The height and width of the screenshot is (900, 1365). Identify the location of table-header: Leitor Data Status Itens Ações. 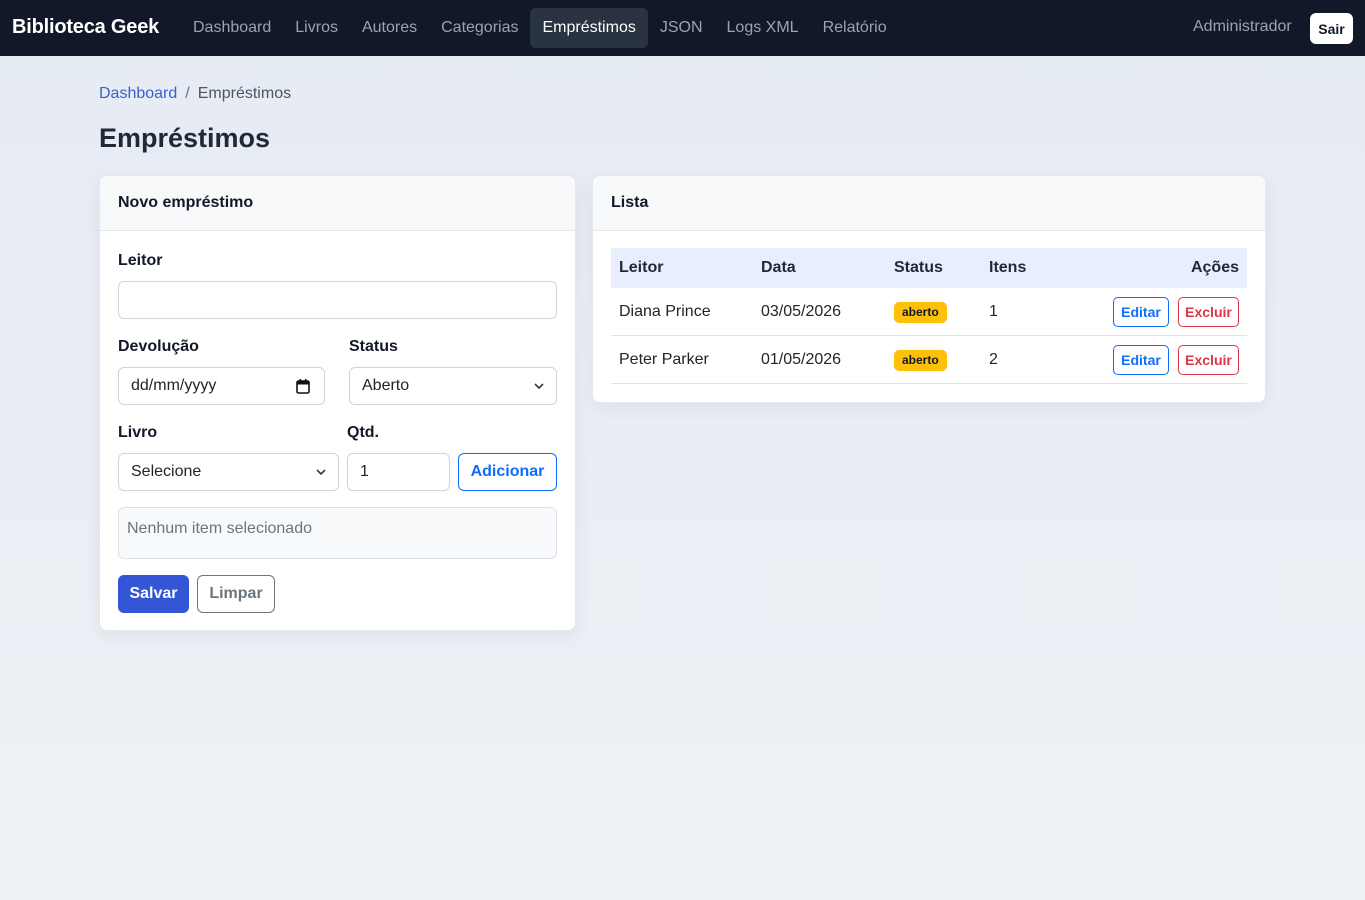
(929, 268).